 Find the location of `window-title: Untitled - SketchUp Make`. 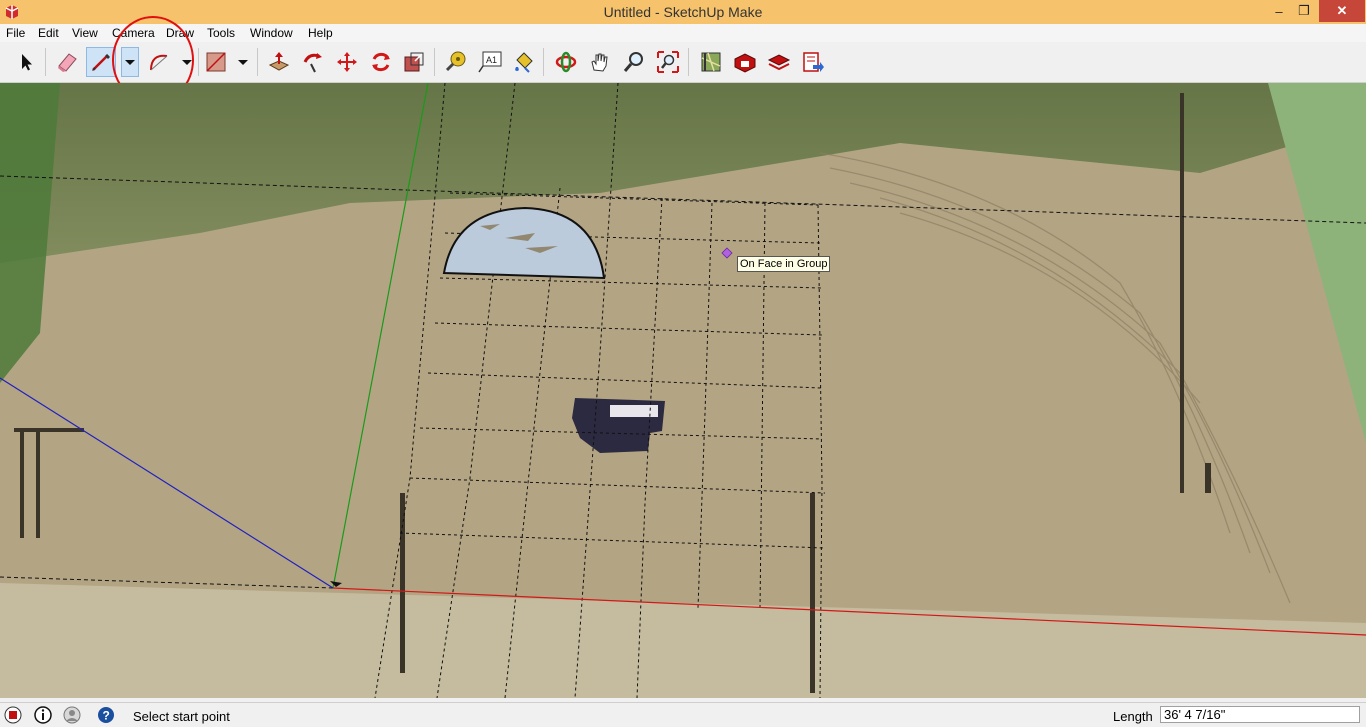

window-title: Untitled - SketchUp Make is located at coordinates (683, 12).